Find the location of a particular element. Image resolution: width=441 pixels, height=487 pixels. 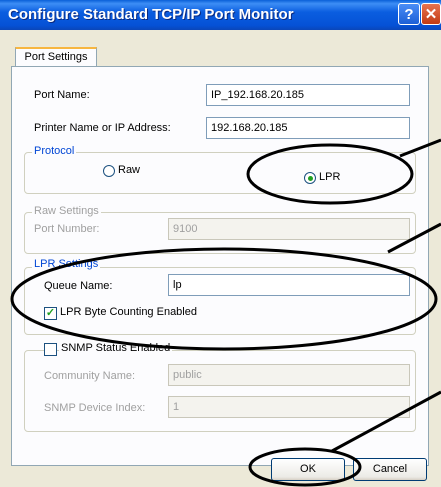

lpr-callout-ellipse is located at coordinates (330, 174).